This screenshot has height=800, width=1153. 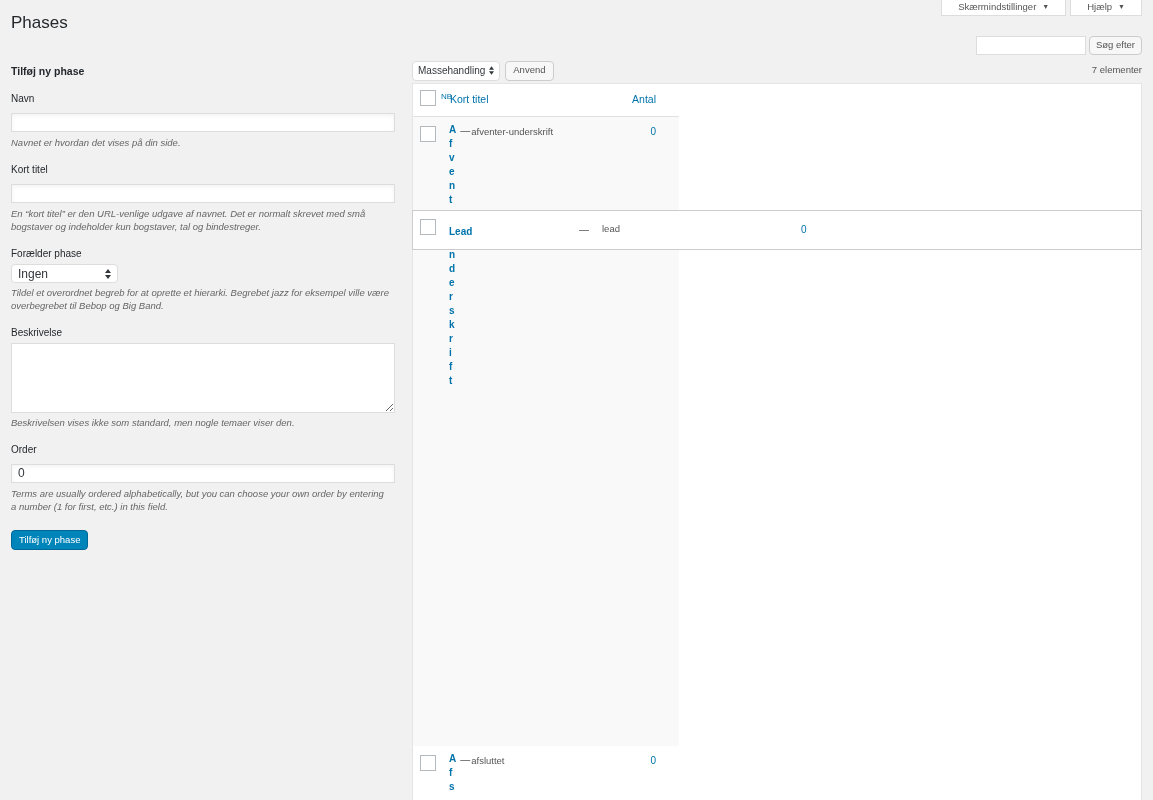 I want to click on description-field, so click(x=203, y=378).